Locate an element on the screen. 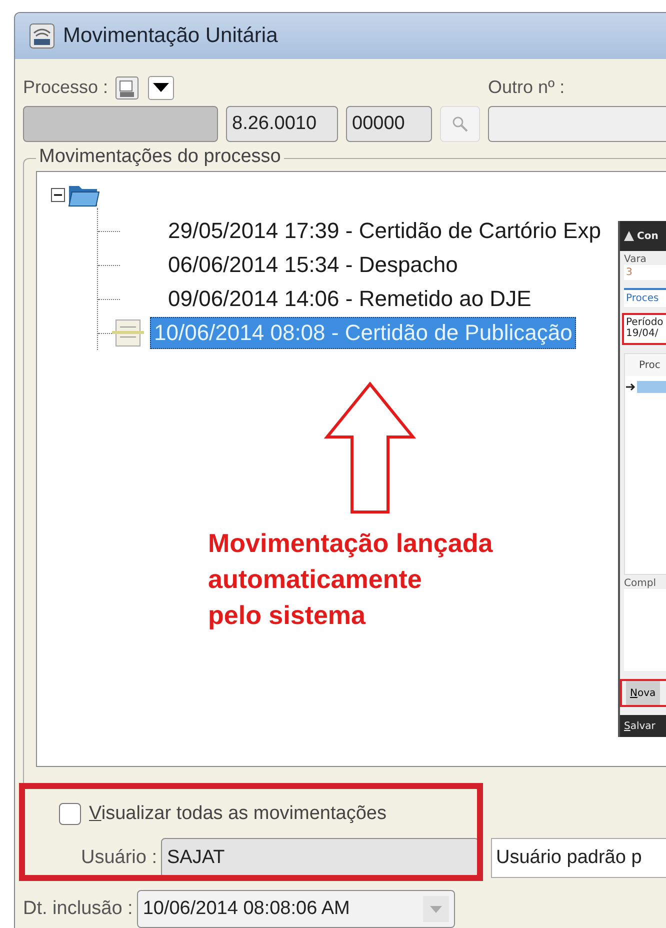 This screenshot has height=928, width=666. tree-item: 06/06/2014 15:34 - Despacho is located at coordinates (313, 265).